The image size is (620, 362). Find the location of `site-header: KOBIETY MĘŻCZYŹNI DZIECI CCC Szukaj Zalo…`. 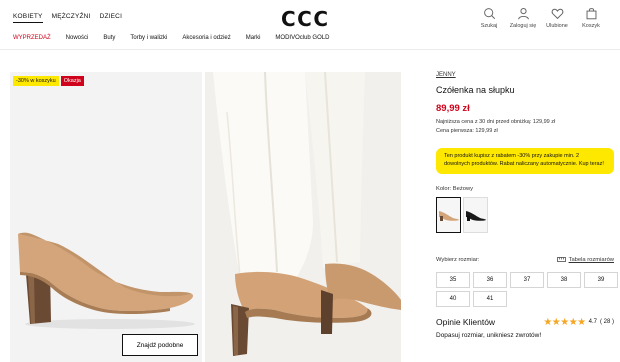

site-header: KOBIETY MĘŻCZYŹNI DZIECI CCC Szukaj Zalo… is located at coordinates (310, 25).